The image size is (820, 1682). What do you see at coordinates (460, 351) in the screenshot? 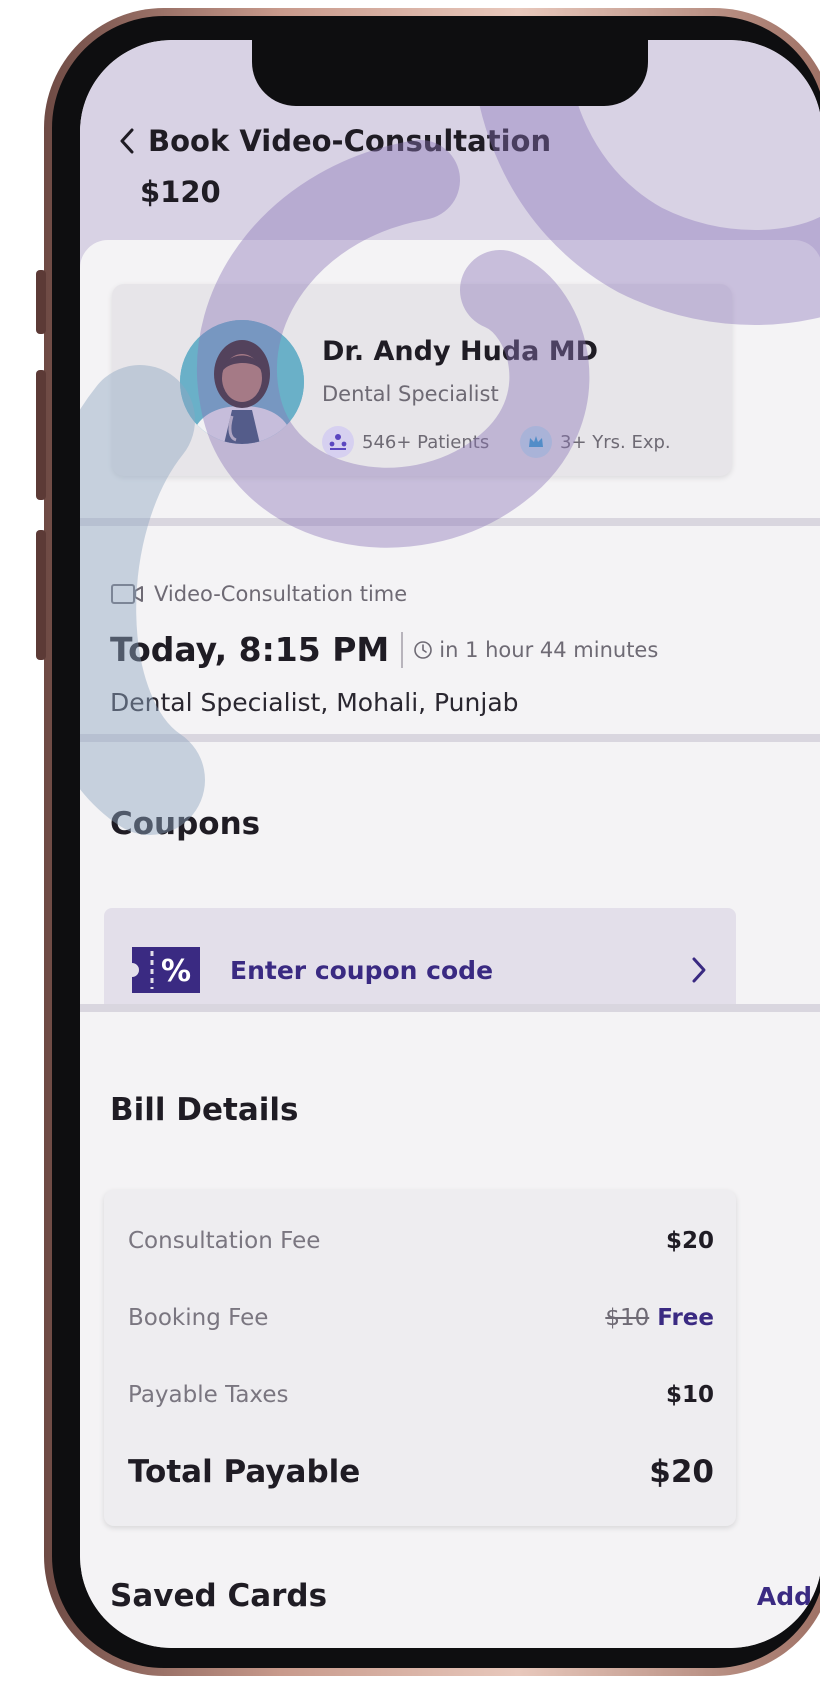
I see `doctor-name: Dr. Andy Huda MD` at bounding box center [460, 351].